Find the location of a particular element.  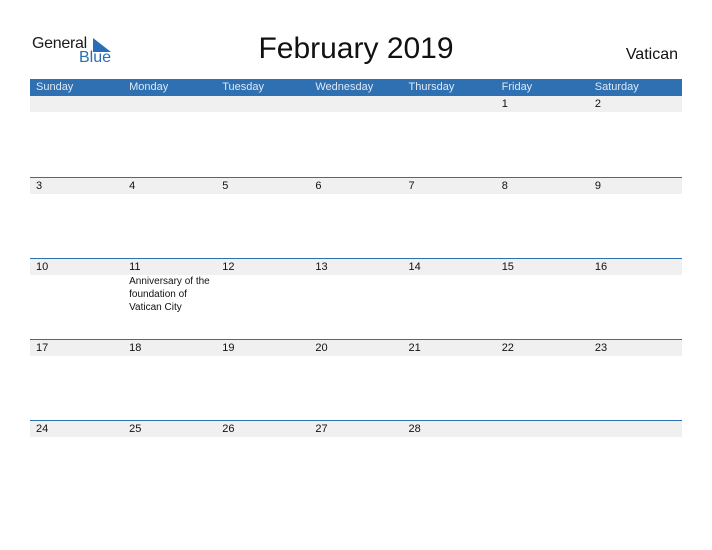

day-cell: 19 is located at coordinates (262, 380).